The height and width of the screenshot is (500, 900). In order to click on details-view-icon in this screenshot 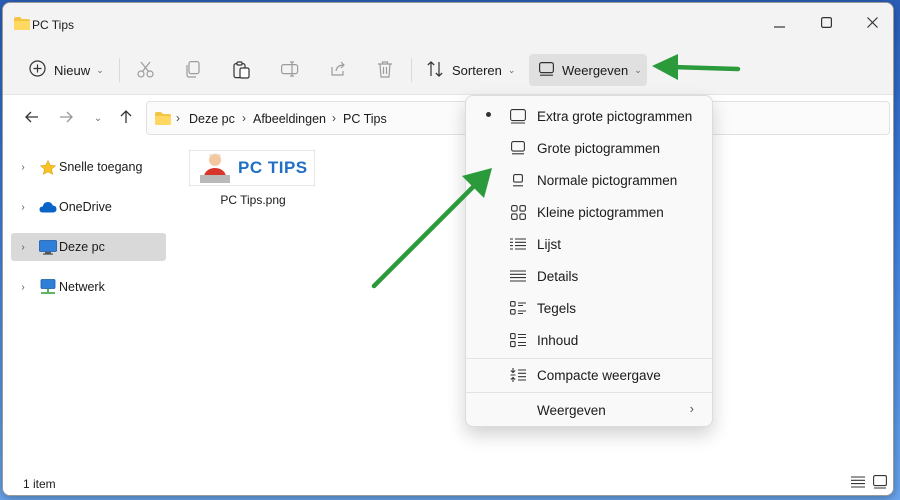, I will do `click(858, 483)`.